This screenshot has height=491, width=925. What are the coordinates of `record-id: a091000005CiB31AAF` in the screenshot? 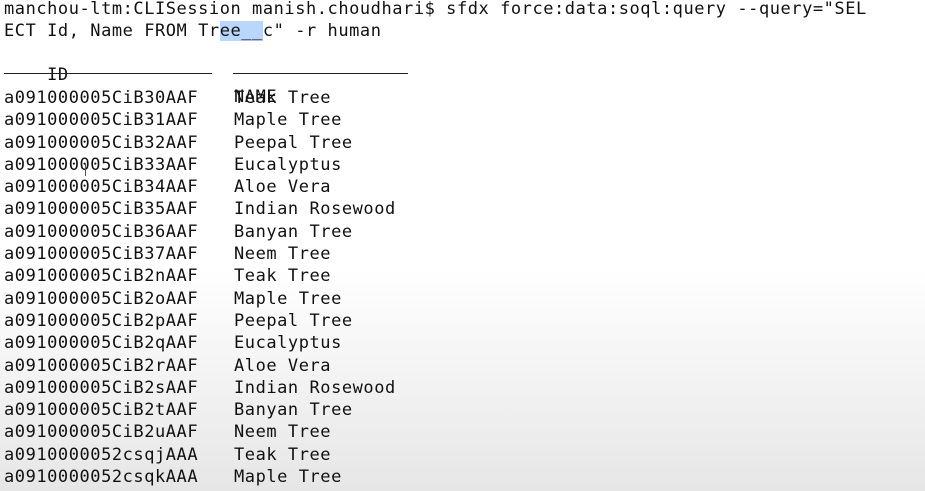 It's located at (101, 120).